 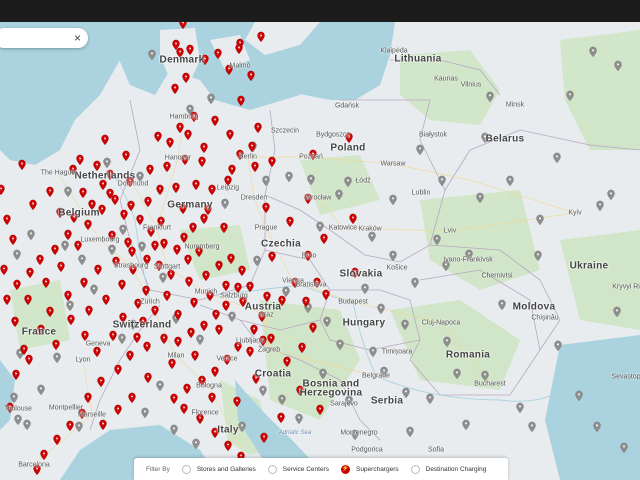 What do you see at coordinates (98, 344) in the screenshot?
I see `city-label: Geneva` at bounding box center [98, 344].